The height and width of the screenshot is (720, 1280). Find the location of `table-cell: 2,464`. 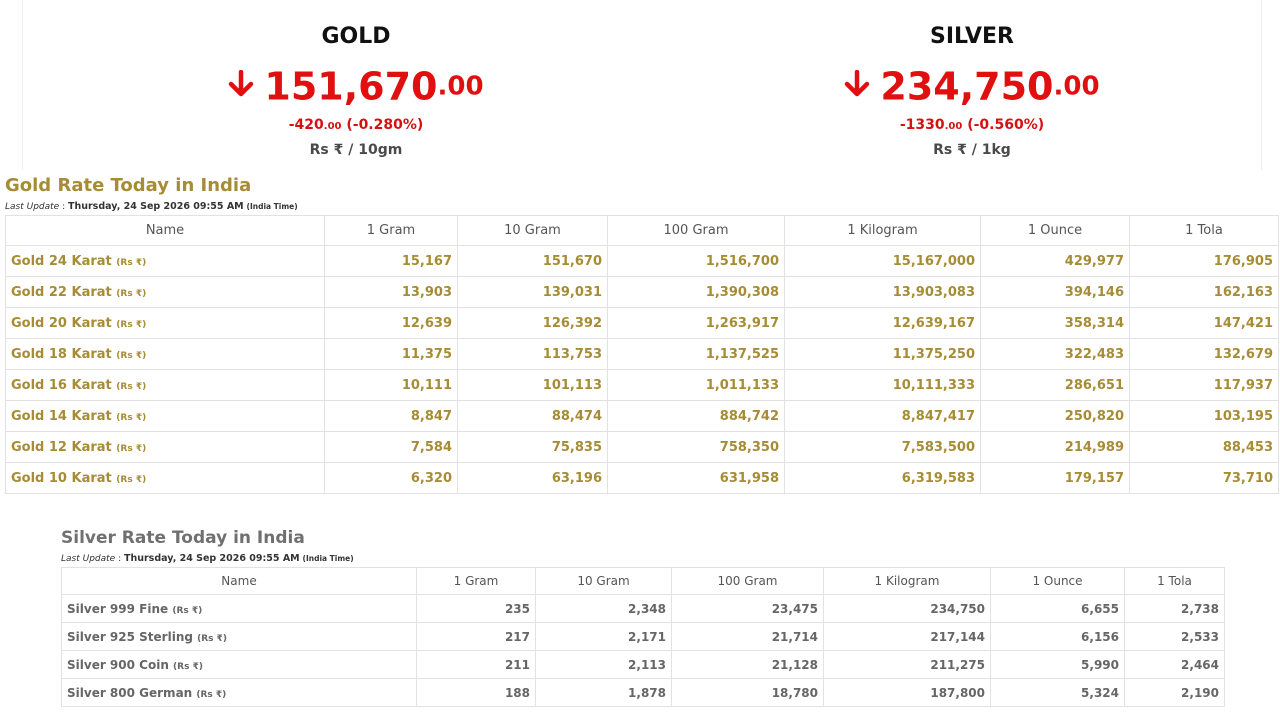

table-cell: 2,464 is located at coordinates (1174, 664).